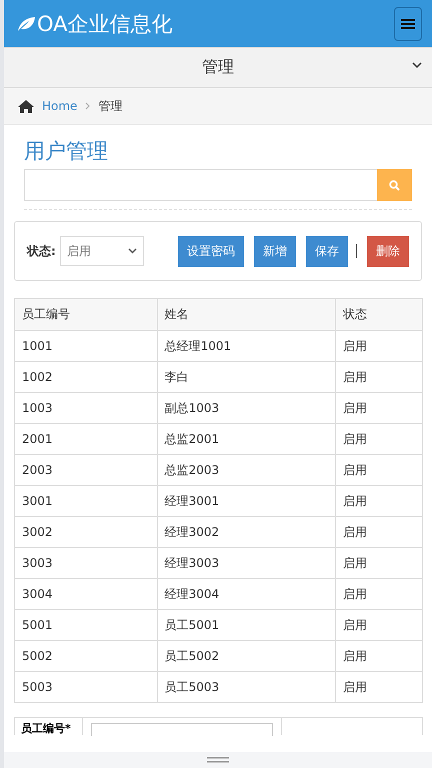 The height and width of the screenshot is (768, 432). Describe the element at coordinates (86, 594) in the screenshot. I see `table-cell: 3004` at that location.